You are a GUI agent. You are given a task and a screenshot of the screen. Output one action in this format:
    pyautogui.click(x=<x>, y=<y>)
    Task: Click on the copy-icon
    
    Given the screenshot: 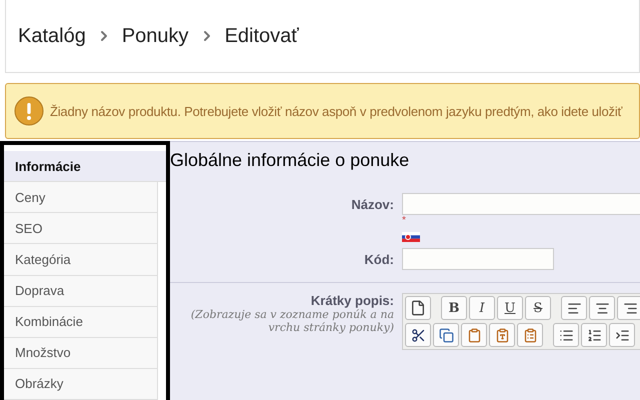 What is the action you would take?
    pyautogui.click(x=446, y=335)
    